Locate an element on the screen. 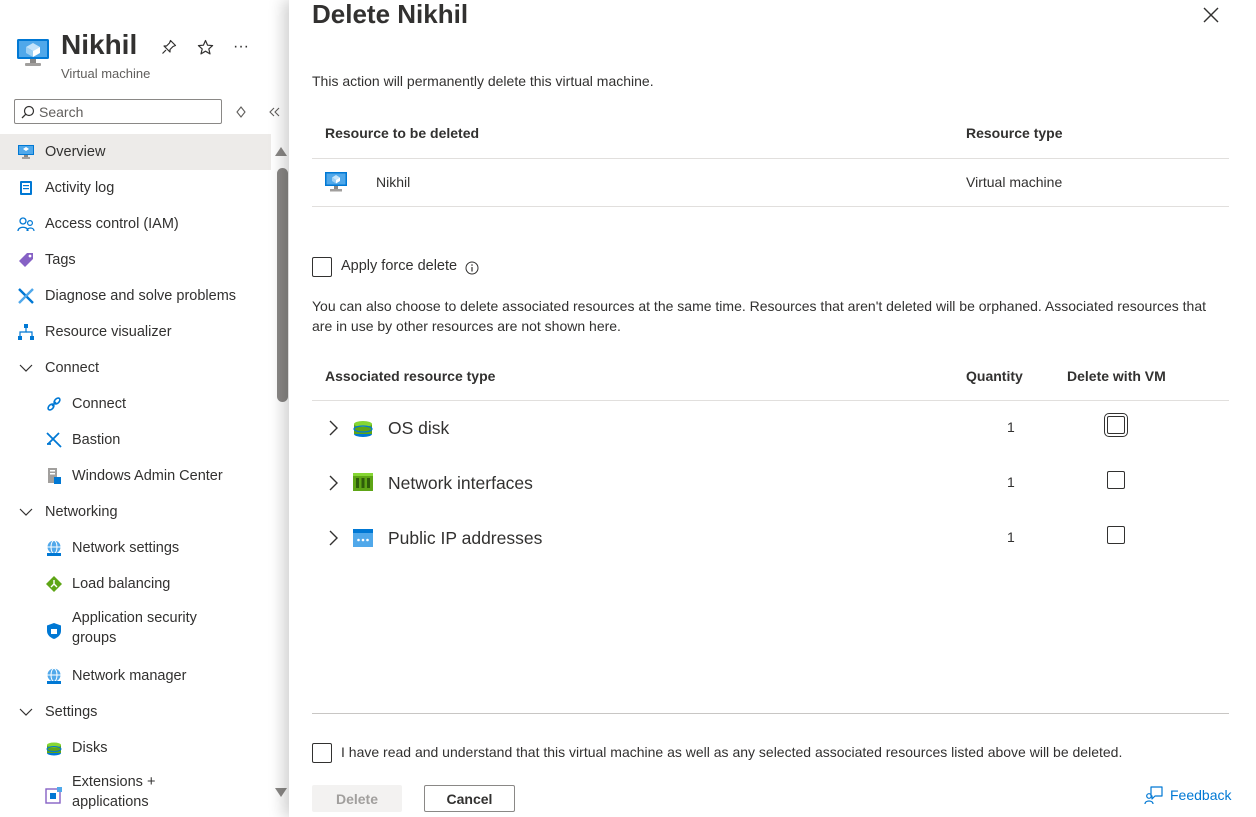 This screenshot has height=817, width=1256. nav-label: Overview is located at coordinates (75, 152).